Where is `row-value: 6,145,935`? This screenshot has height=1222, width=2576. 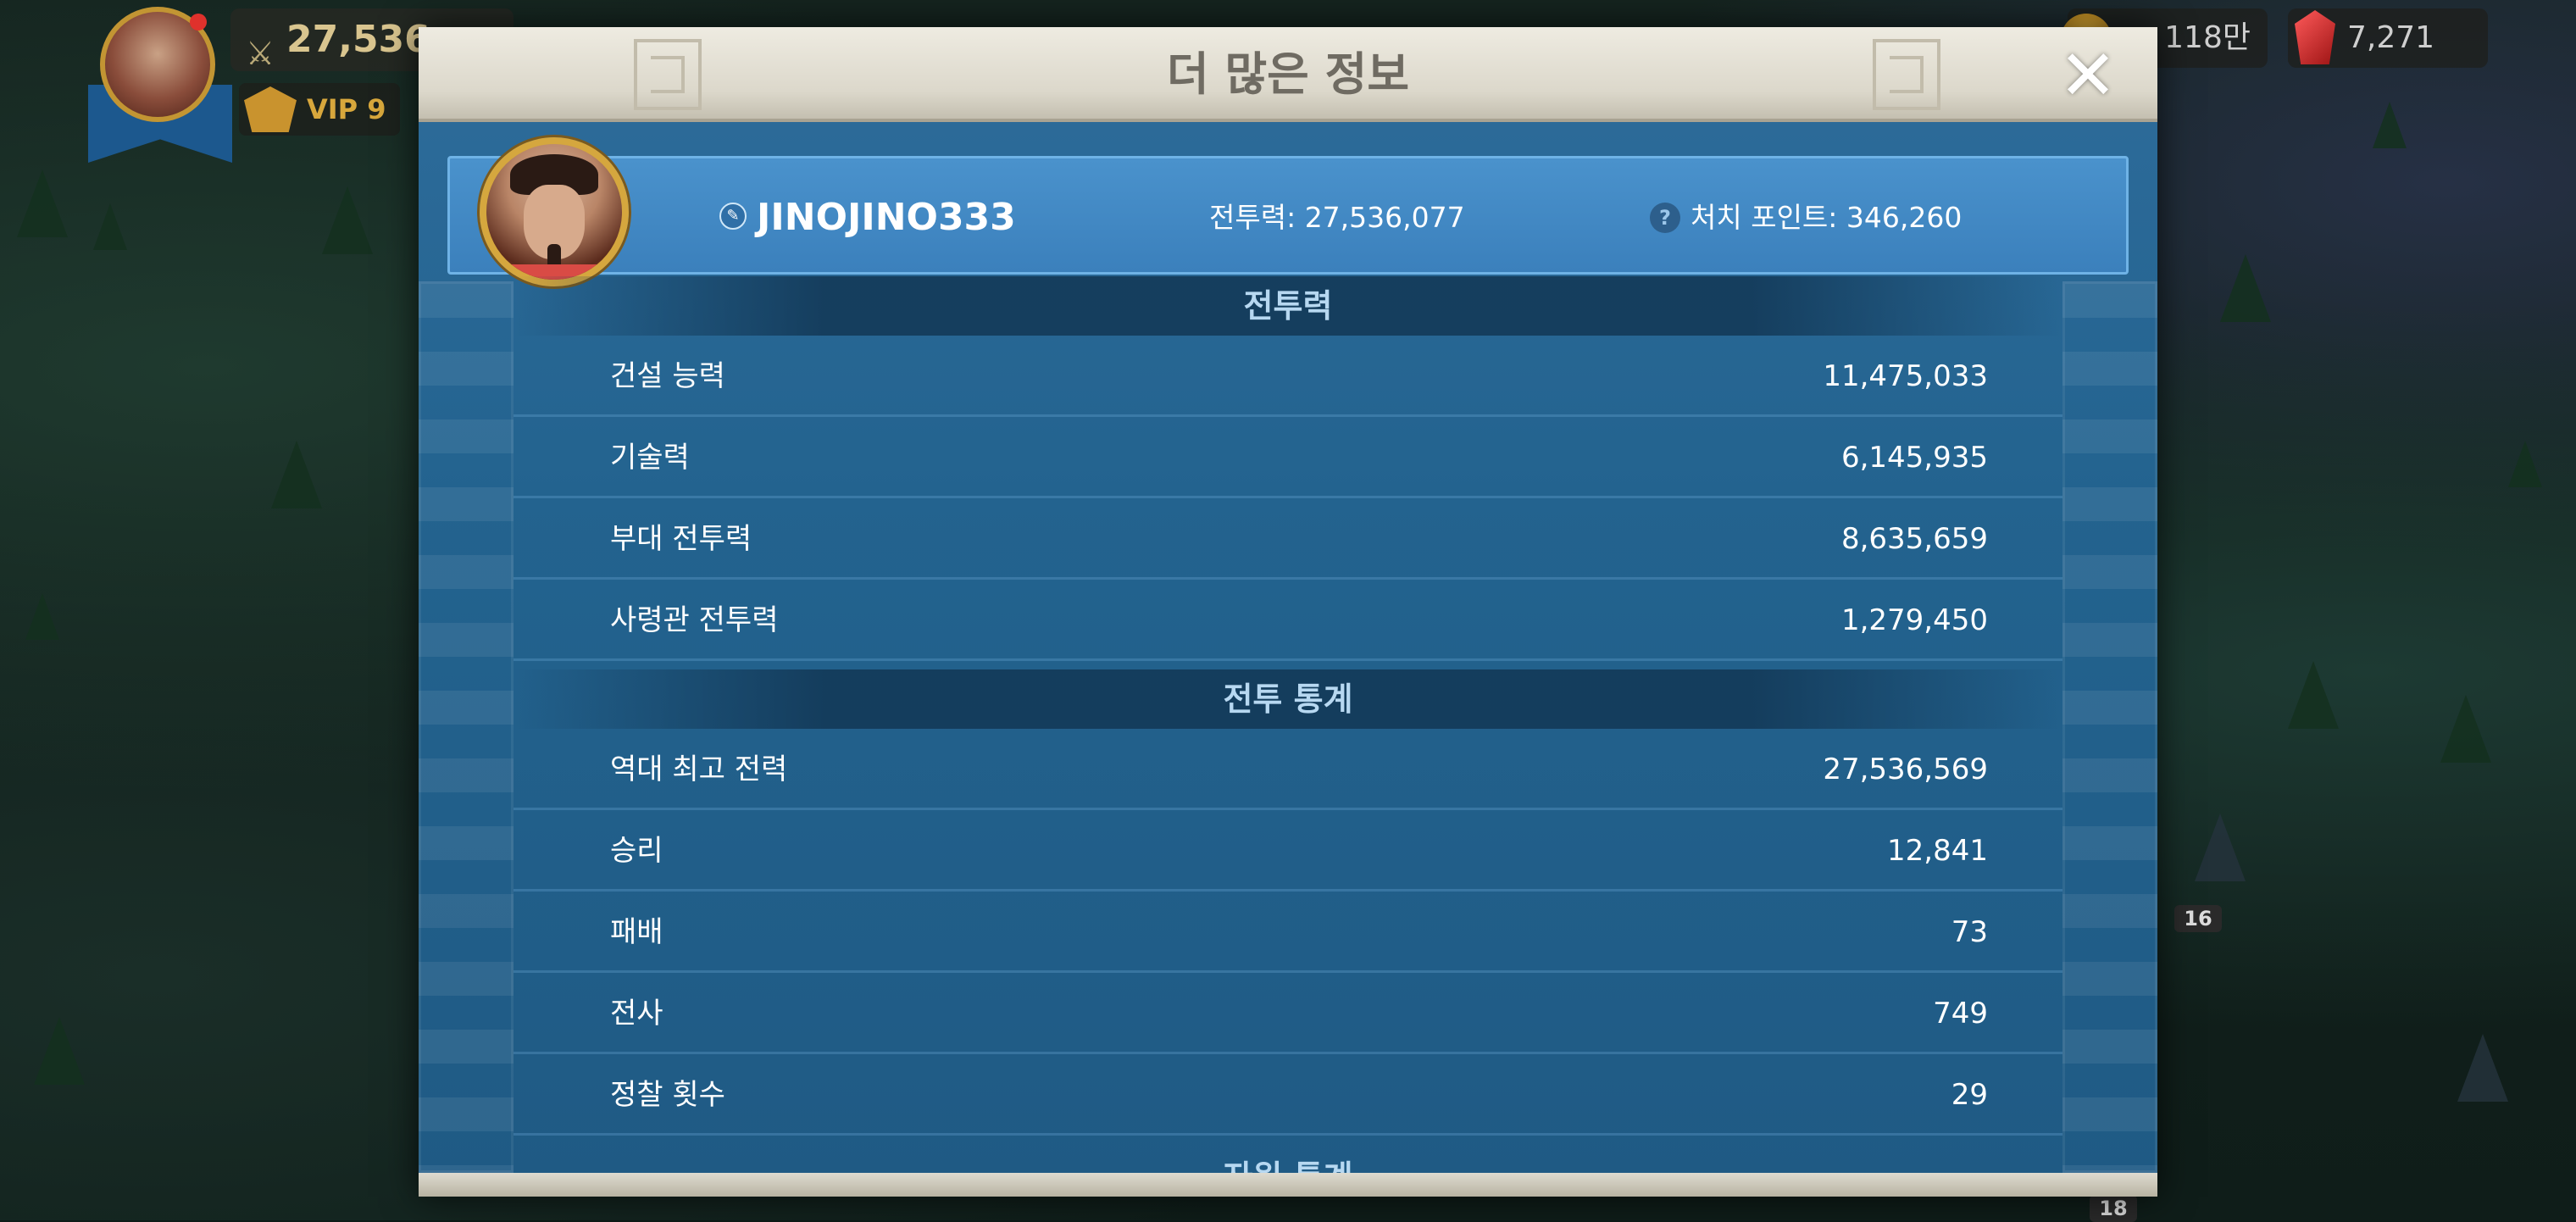 row-value: 6,145,935 is located at coordinates (1914, 458).